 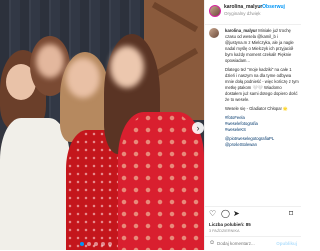 I want to click on post-actions: ♡ ◯ ➤ ⌑, so click(x=253, y=212).